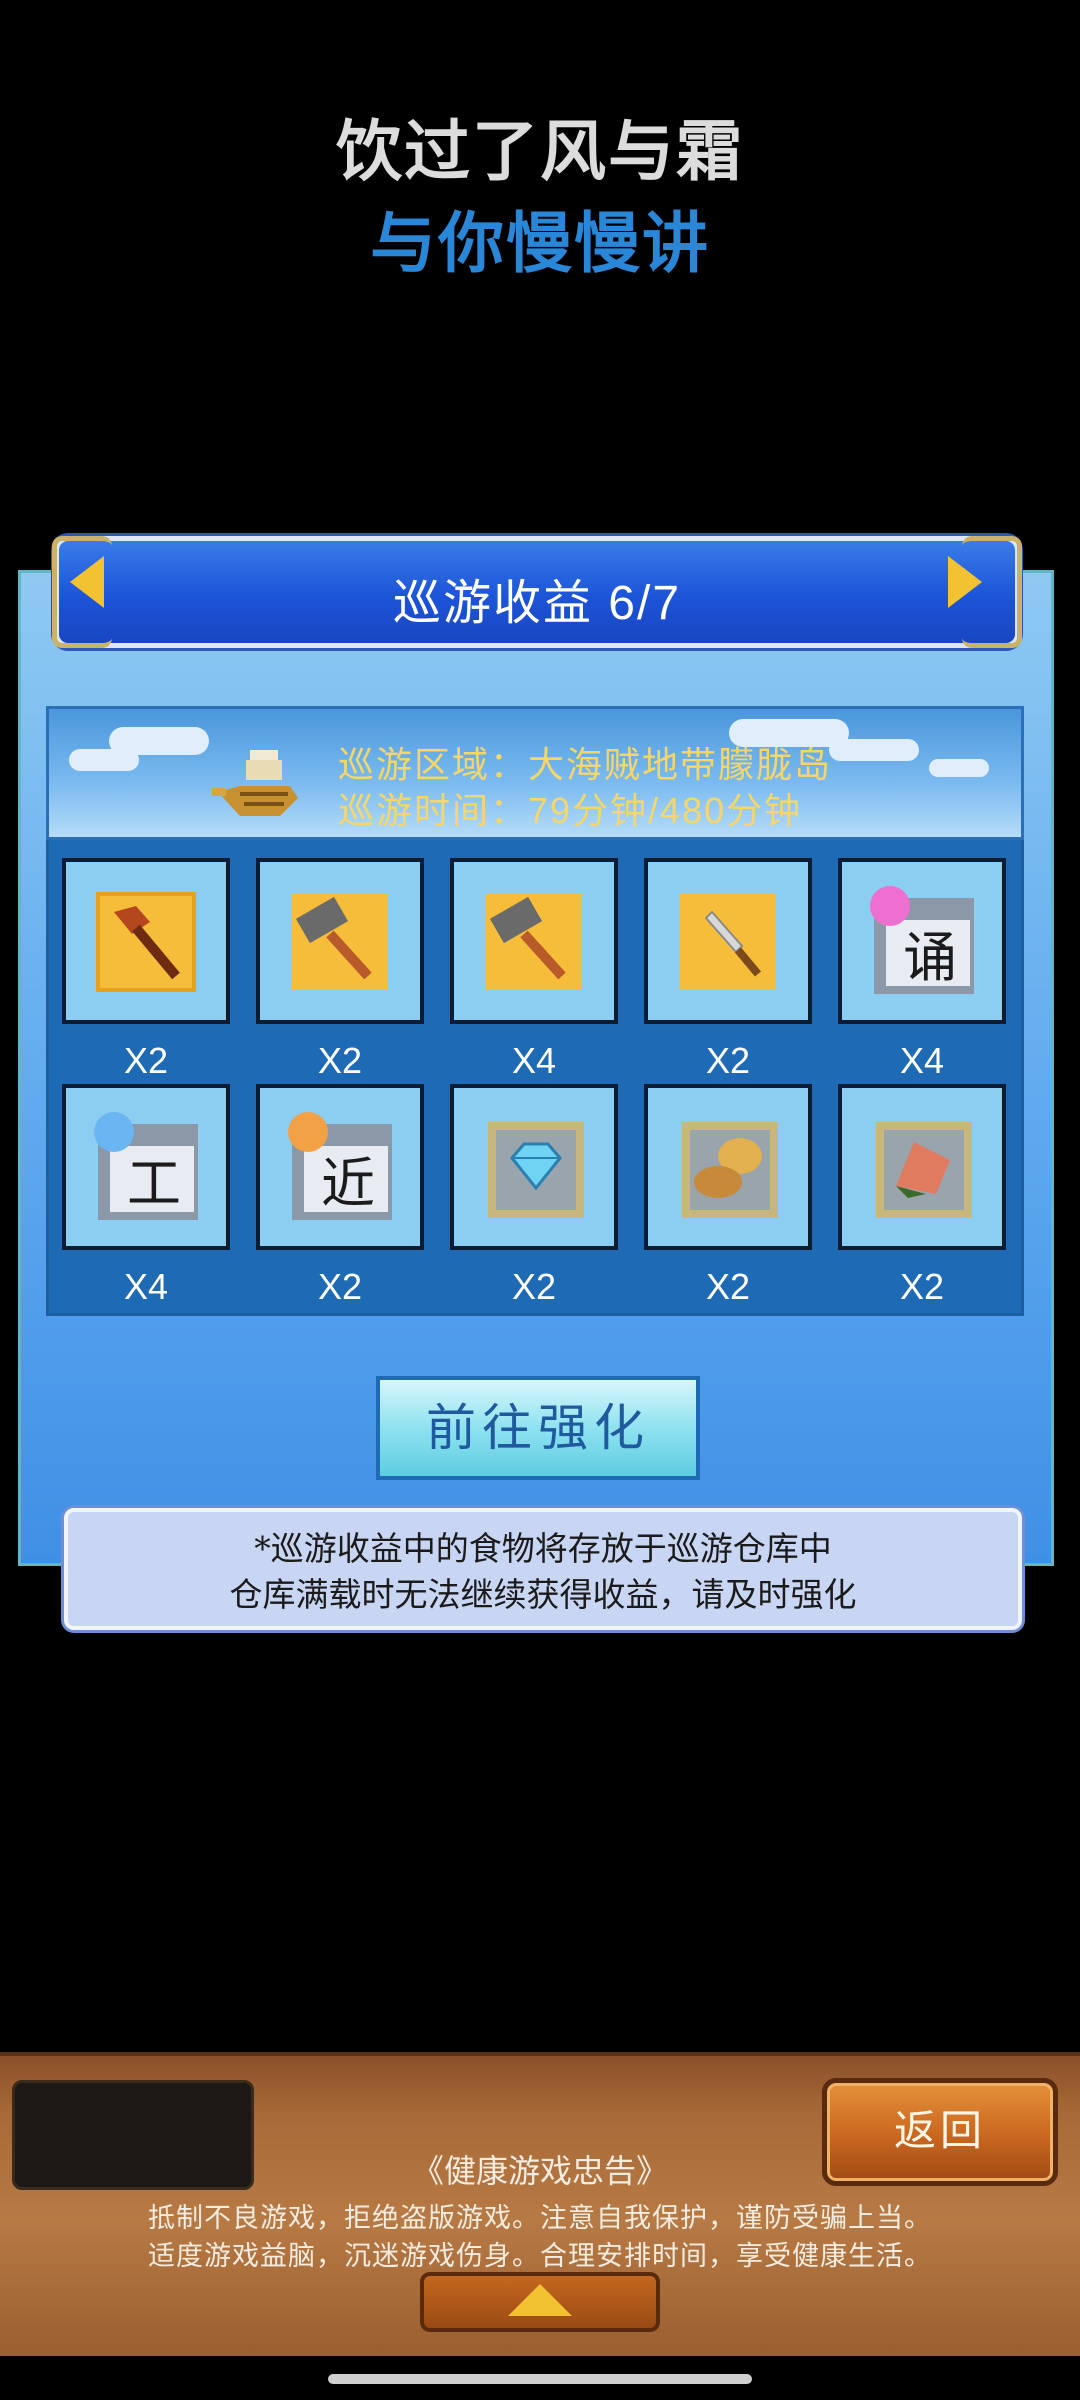  Describe the element at coordinates (924, 1170) in the screenshot. I see `meat-icon` at that location.